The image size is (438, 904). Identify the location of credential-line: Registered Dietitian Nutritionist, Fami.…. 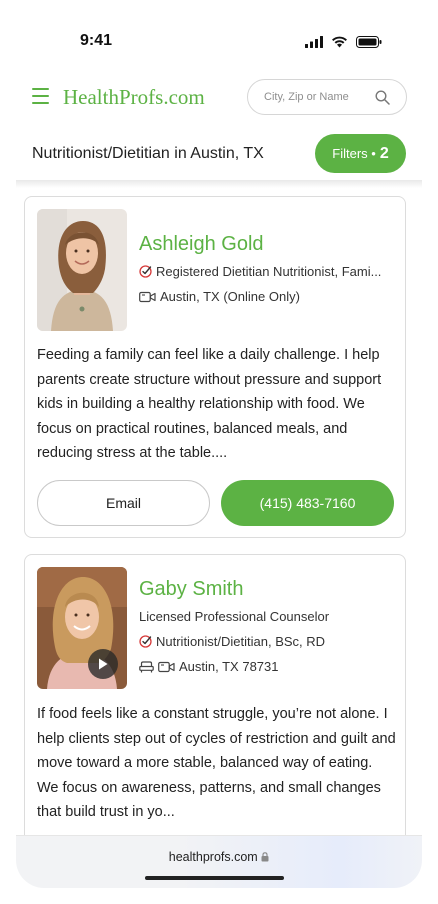
(260, 271).